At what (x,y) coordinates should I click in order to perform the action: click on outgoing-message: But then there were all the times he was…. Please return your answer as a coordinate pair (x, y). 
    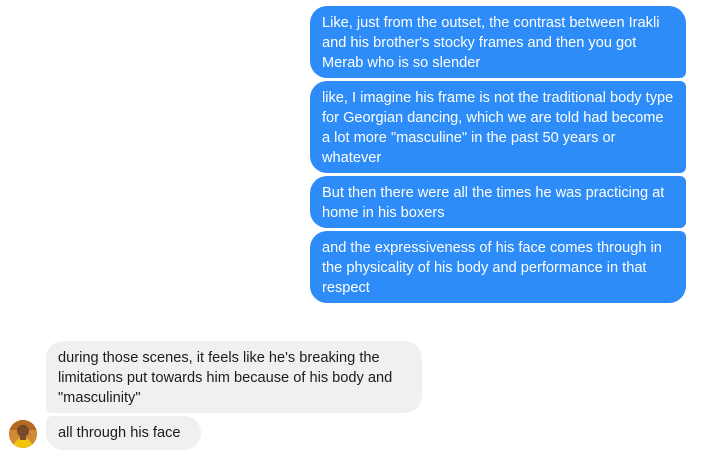
    Looking at the image, I should click on (498, 202).